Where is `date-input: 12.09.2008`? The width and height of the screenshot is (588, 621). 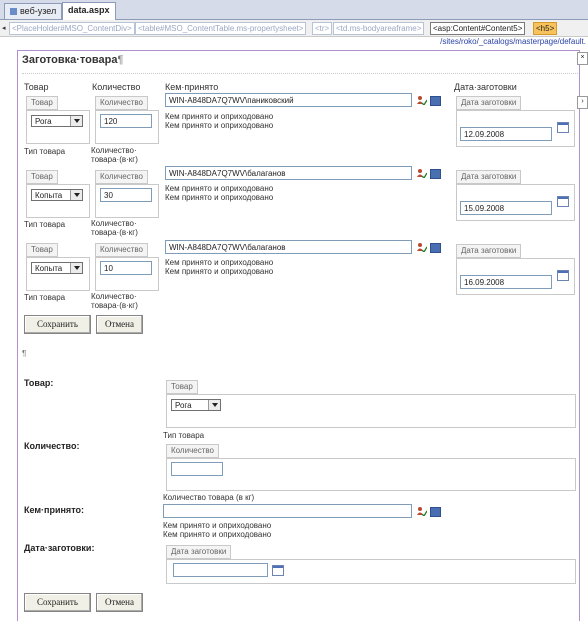 date-input: 12.09.2008 is located at coordinates (506, 134).